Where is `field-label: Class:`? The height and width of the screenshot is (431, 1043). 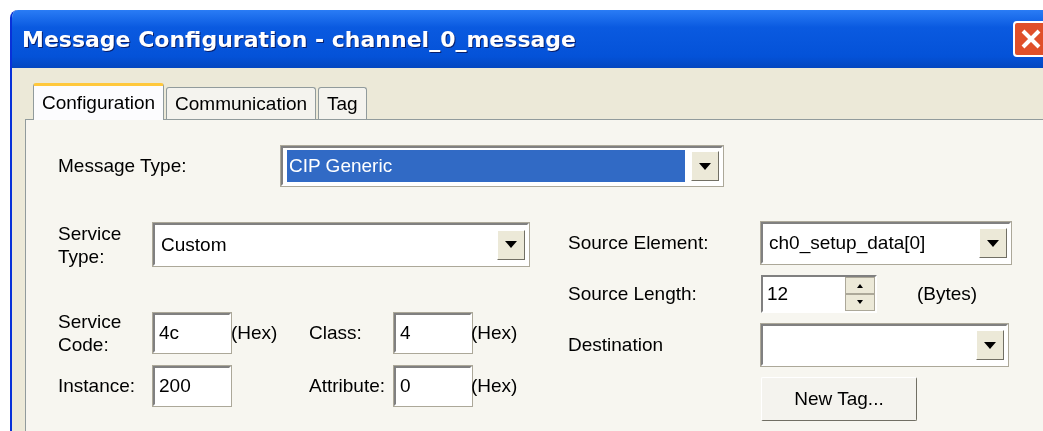 field-label: Class: is located at coordinates (336, 333).